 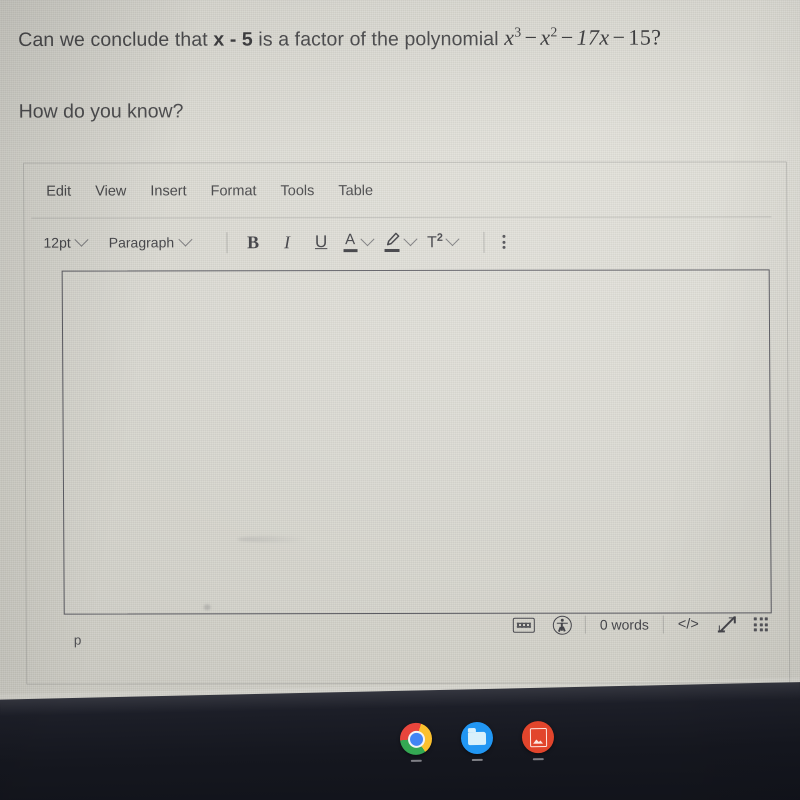 What do you see at coordinates (477, 738) in the screenshot?
I see `files-folder-icon` at bounding box center [477, 738].